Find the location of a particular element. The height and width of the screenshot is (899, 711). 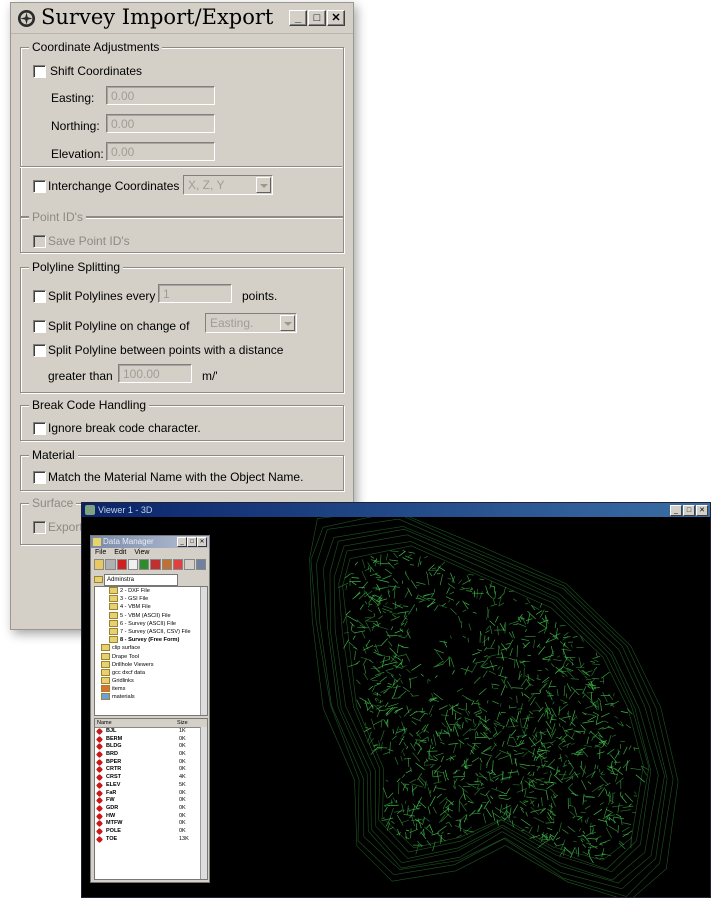

dm-close-button: ✕ is located at coordinates (202, 542).